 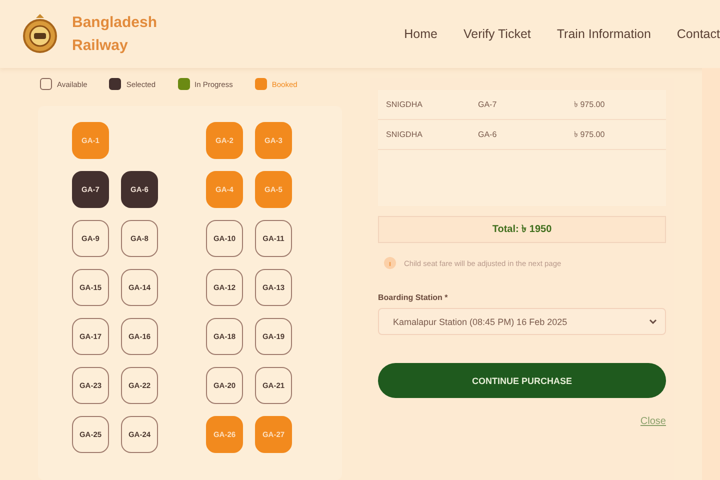 What do you see at coordinates (421, 34) in the screenshot?
I see `nav-link: Home` at bounding box center [421, 34].